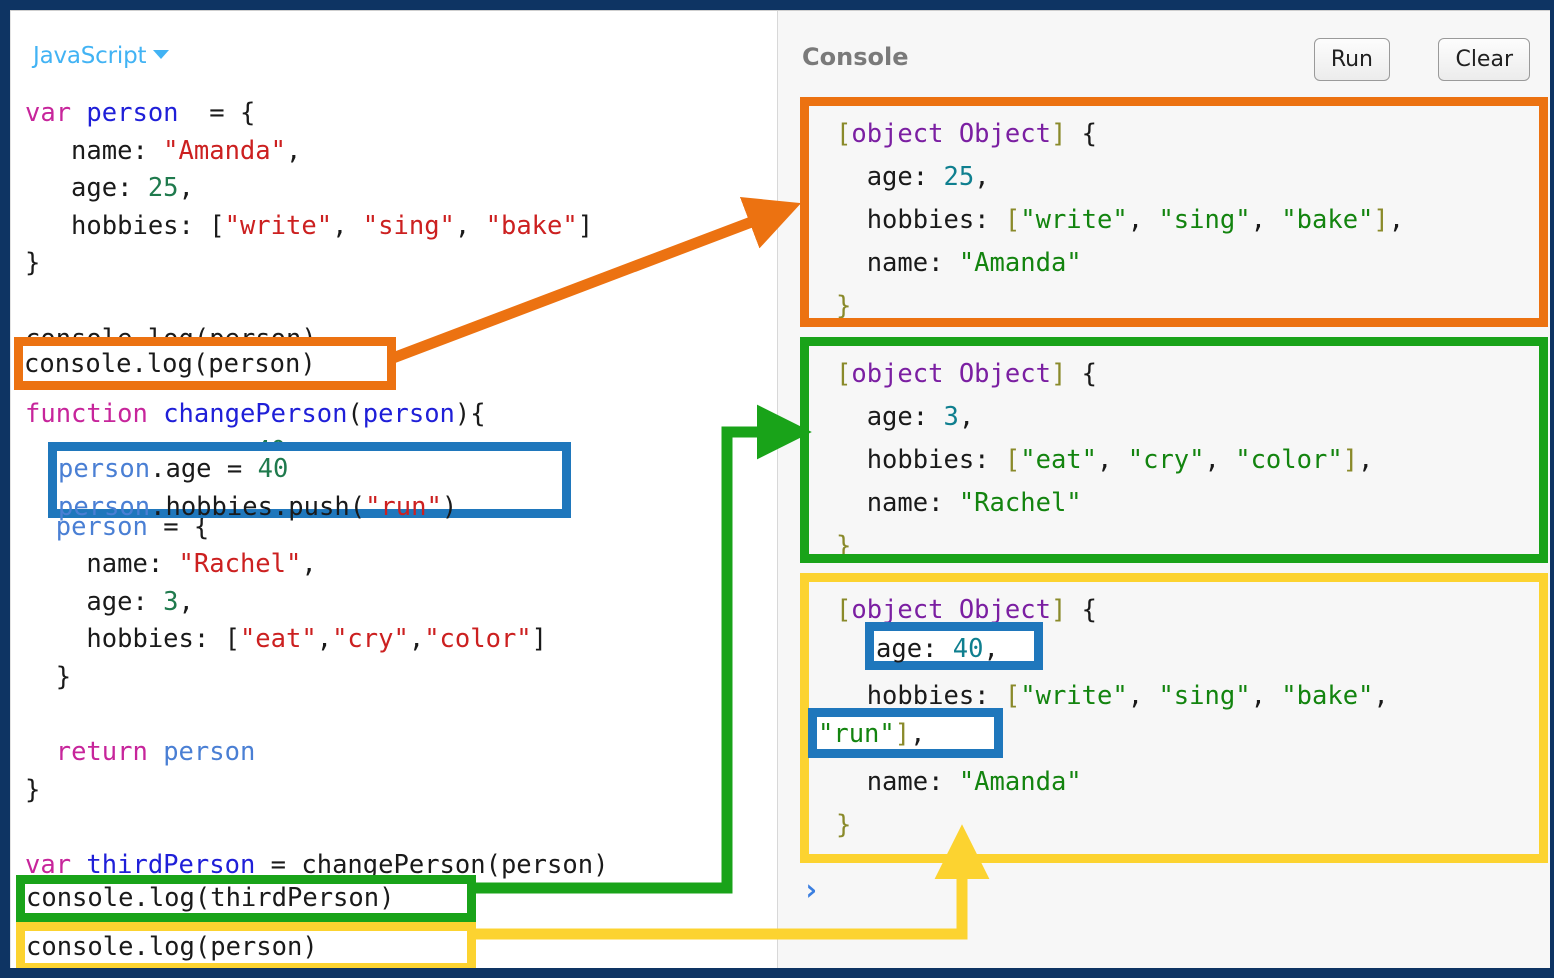  I want to click on language-selector: JavaScript, so click(101, 56).